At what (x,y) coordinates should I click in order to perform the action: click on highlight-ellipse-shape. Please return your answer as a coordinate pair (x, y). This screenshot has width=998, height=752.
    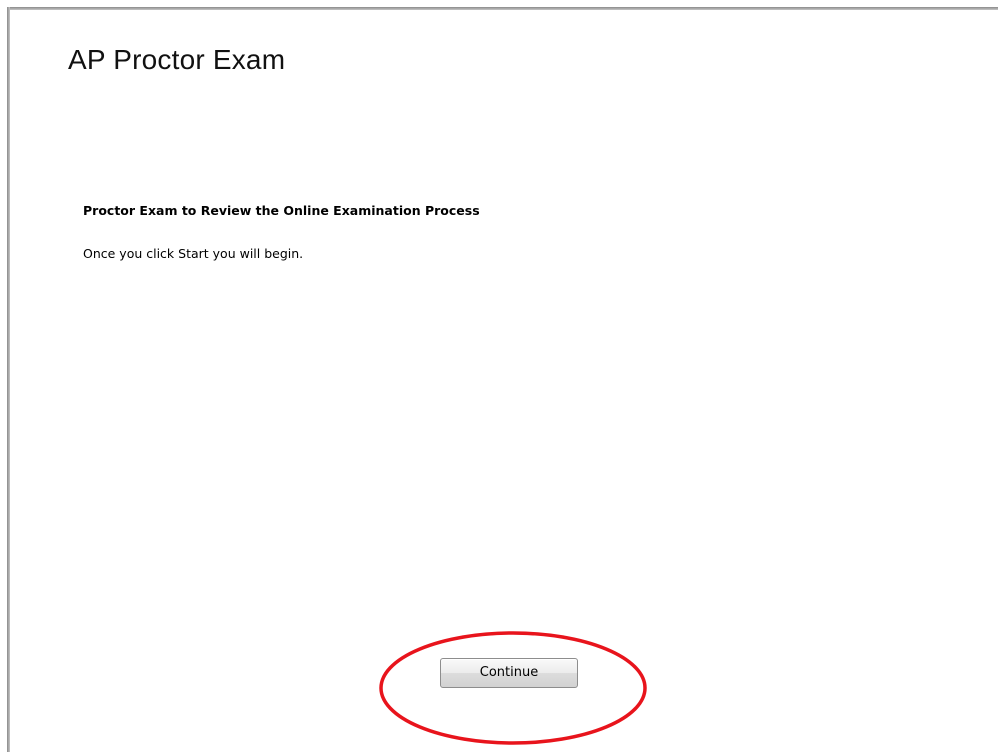
    Looking at the image, I should click on (513, 688).